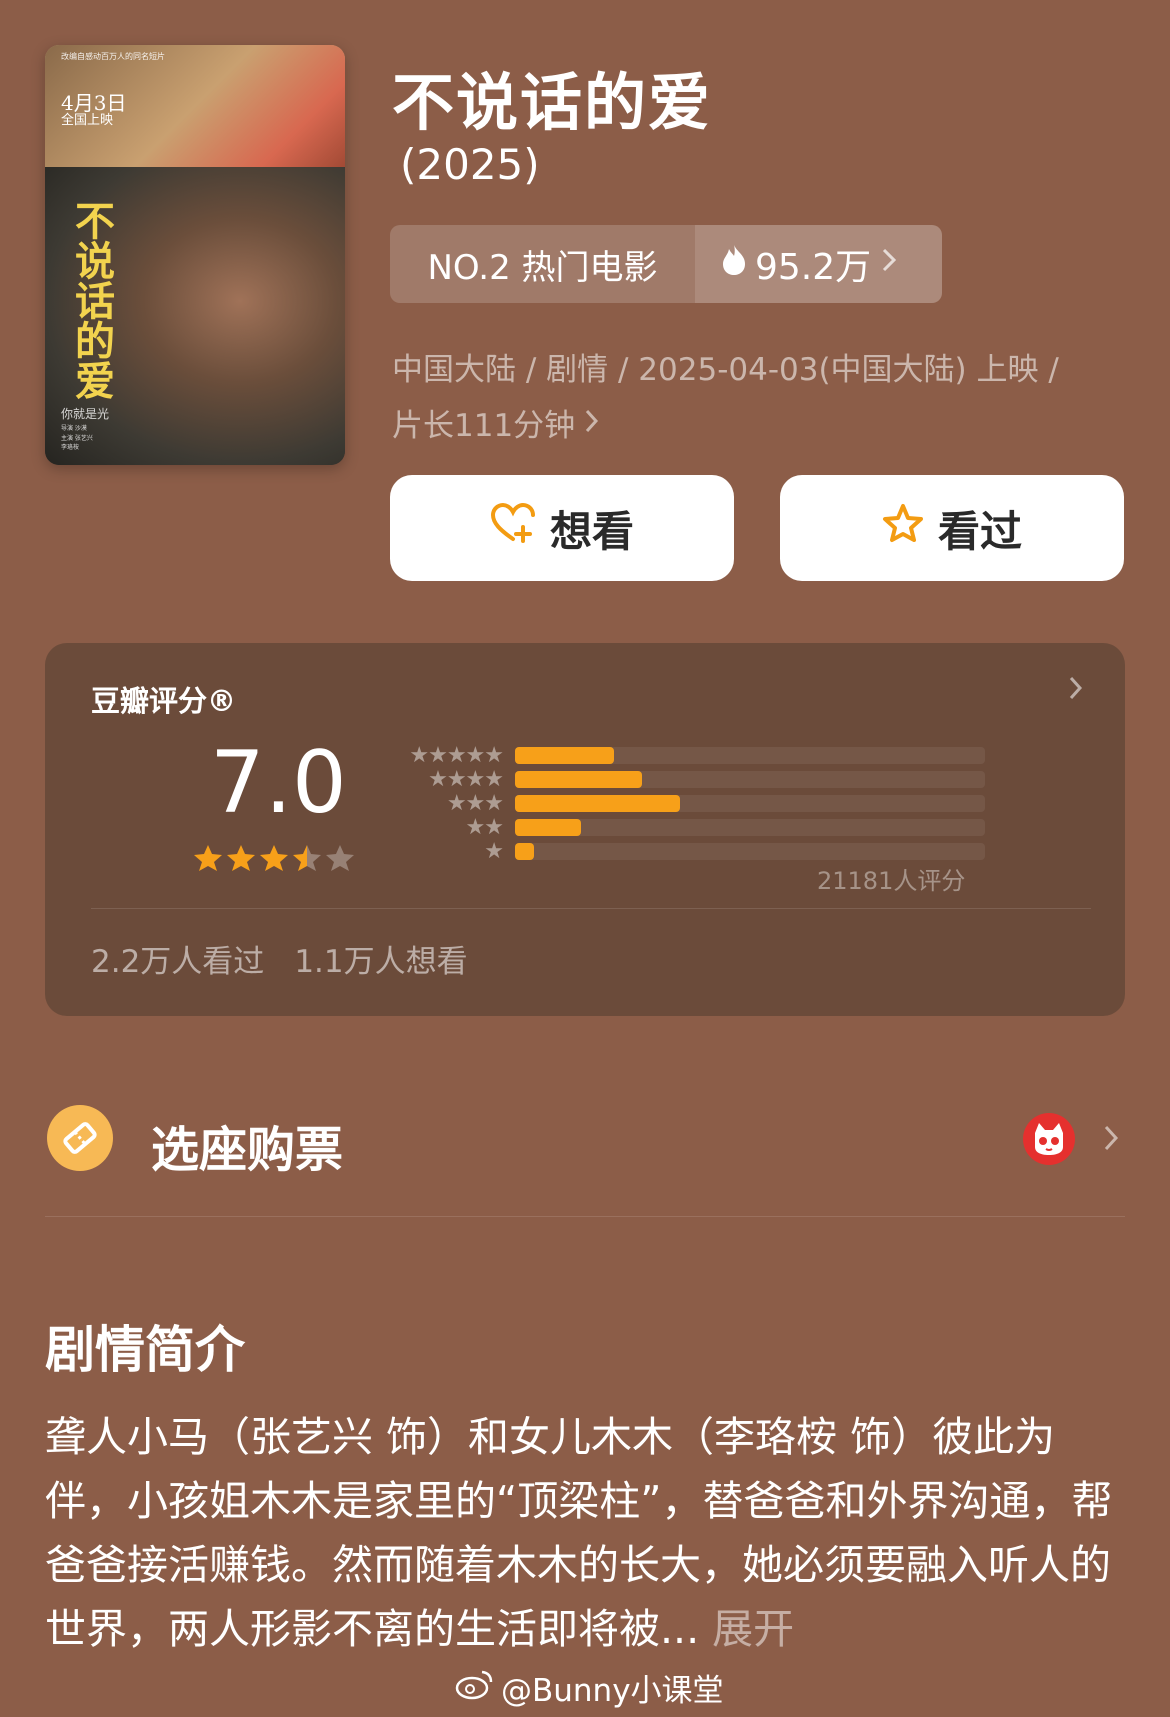  I want to click on watched-button: 看过, so click(952, 528).